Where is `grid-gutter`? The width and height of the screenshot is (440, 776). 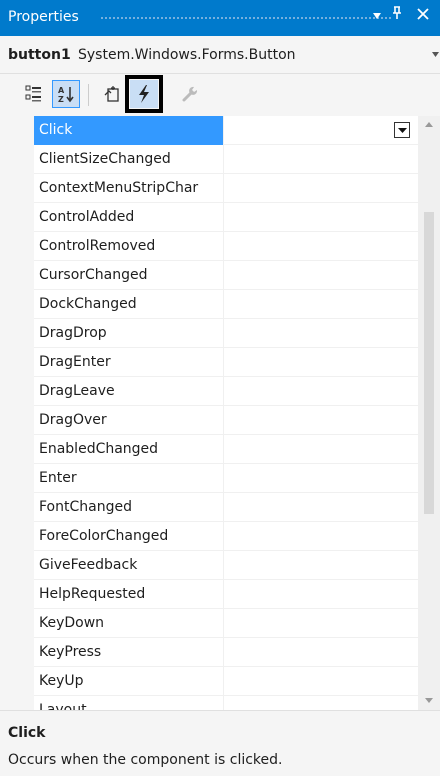 grid-gutter is located at coordinates (17, 413).